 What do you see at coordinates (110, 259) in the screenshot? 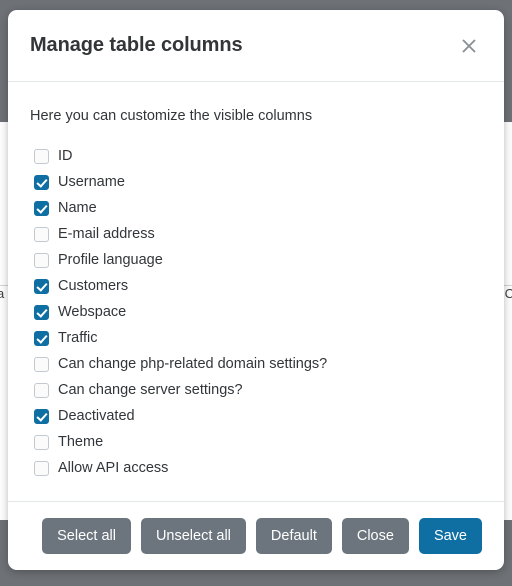
I see `column-label: Profile language` at bounding box center [110, 259].